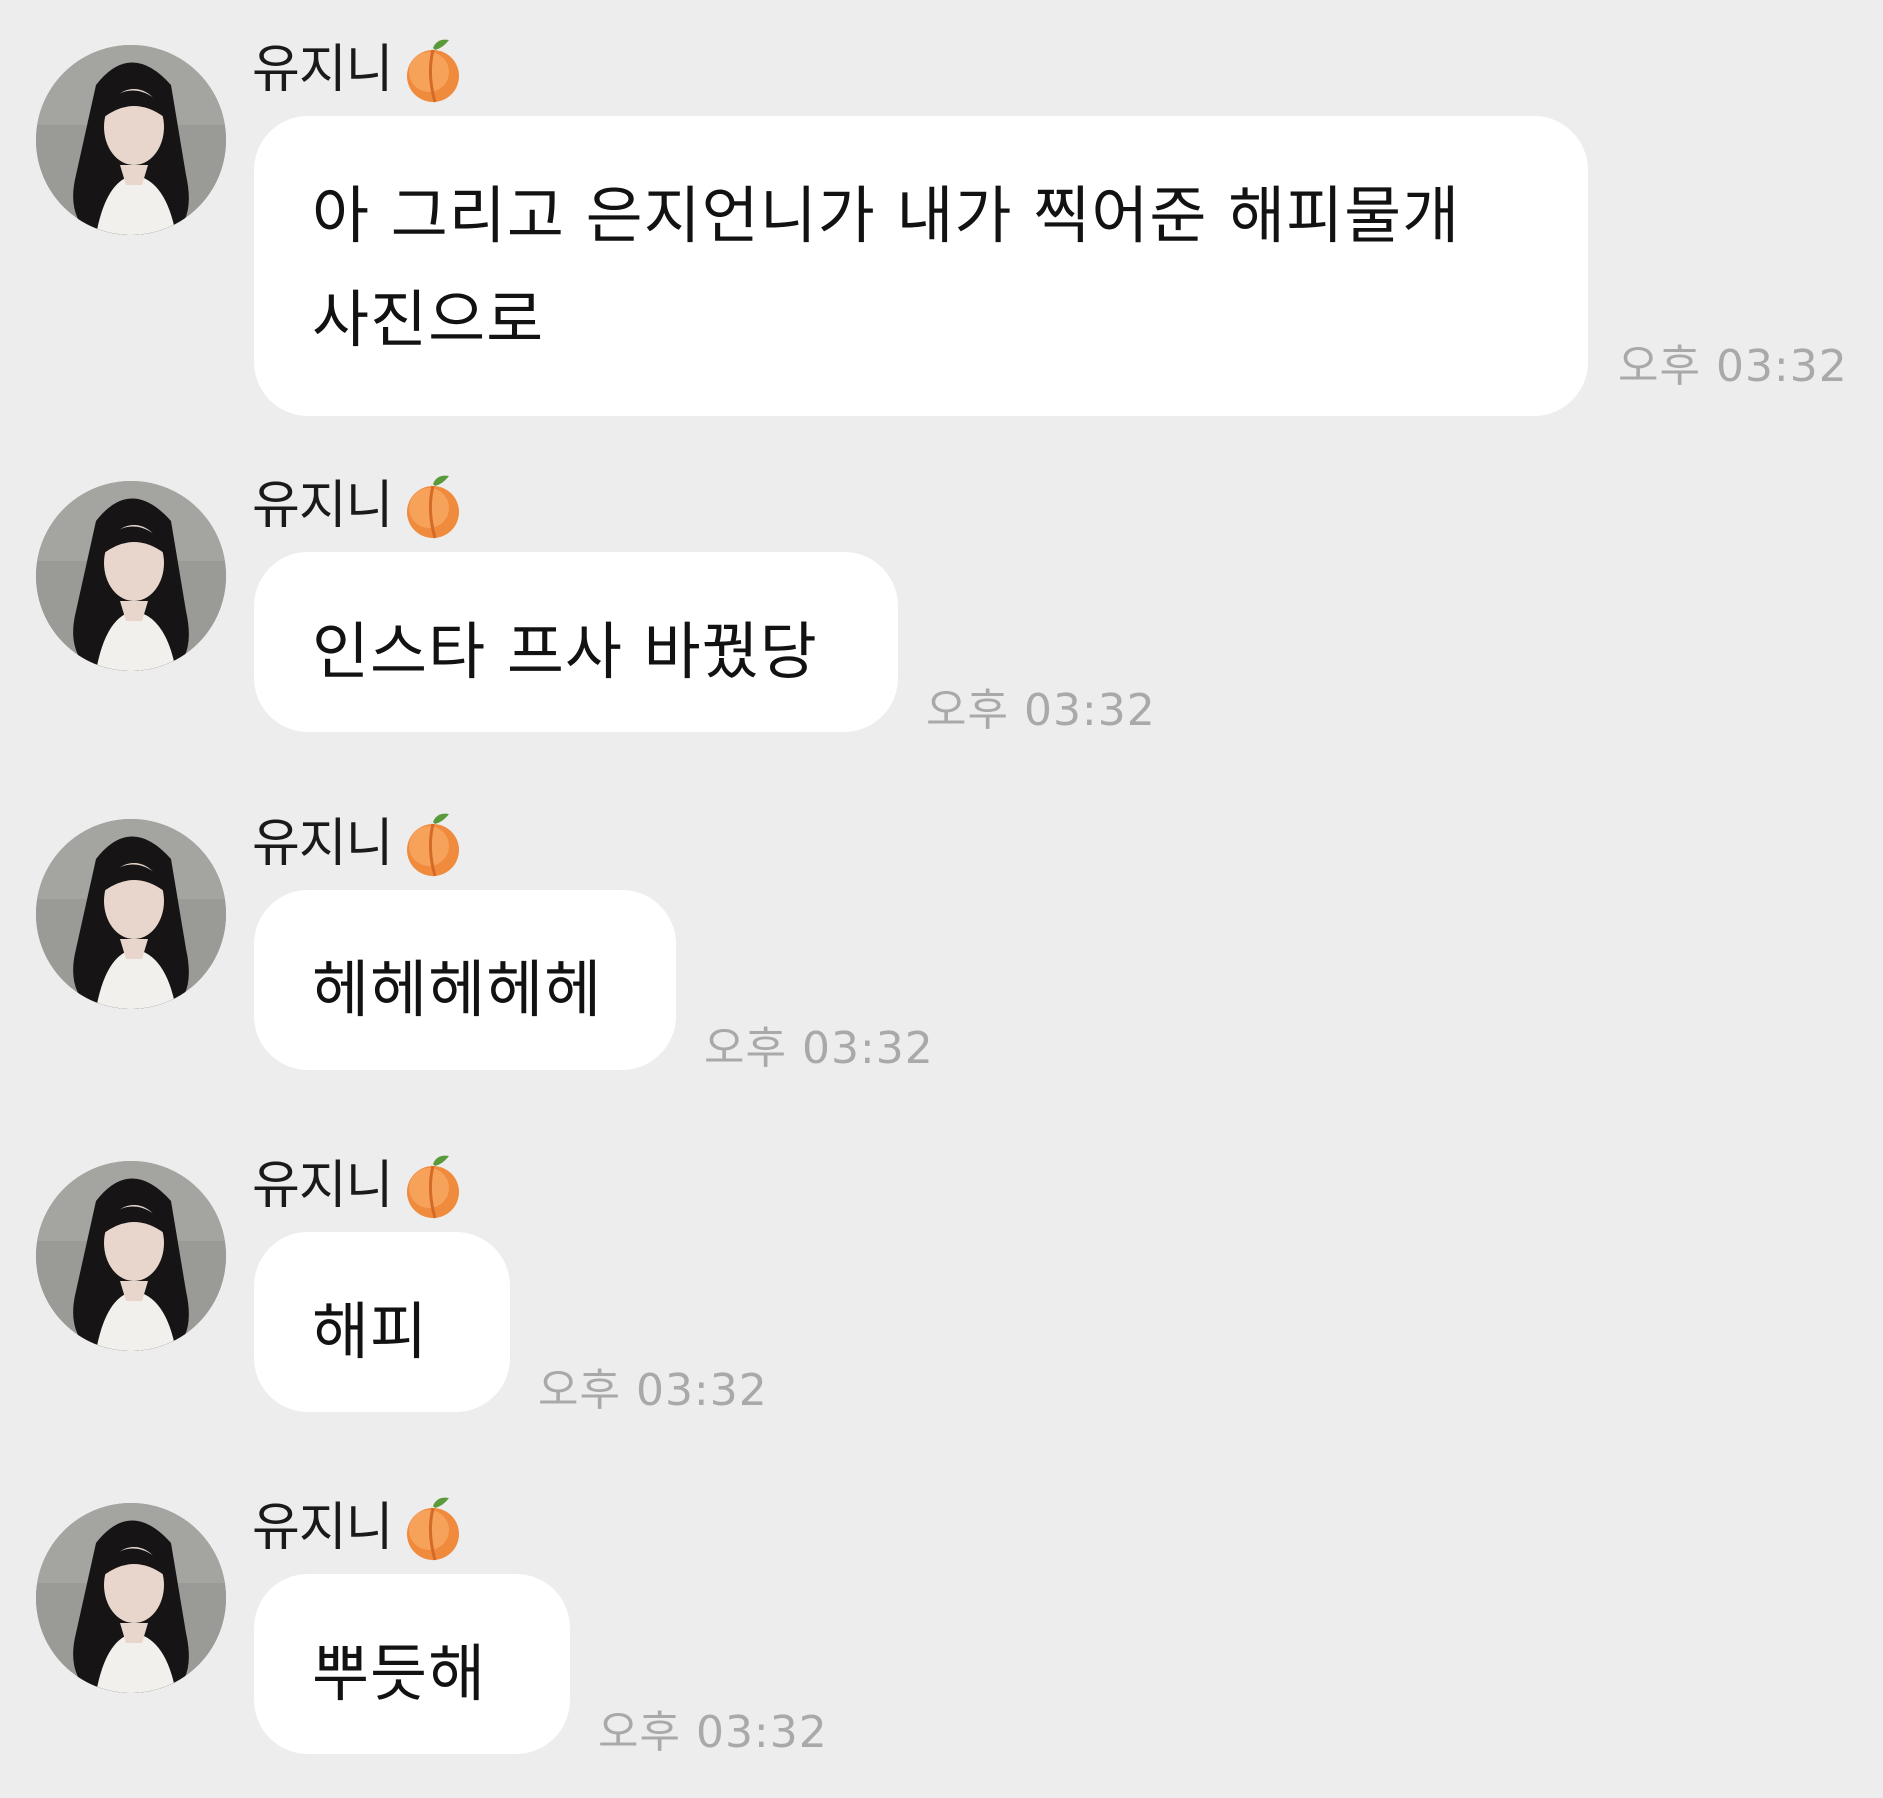 This screenshot has height=1798, width=1883. Describe the element at coordinates (399, 1673) in the screenshot. I see `message-text: 뿌듯해` at that location.